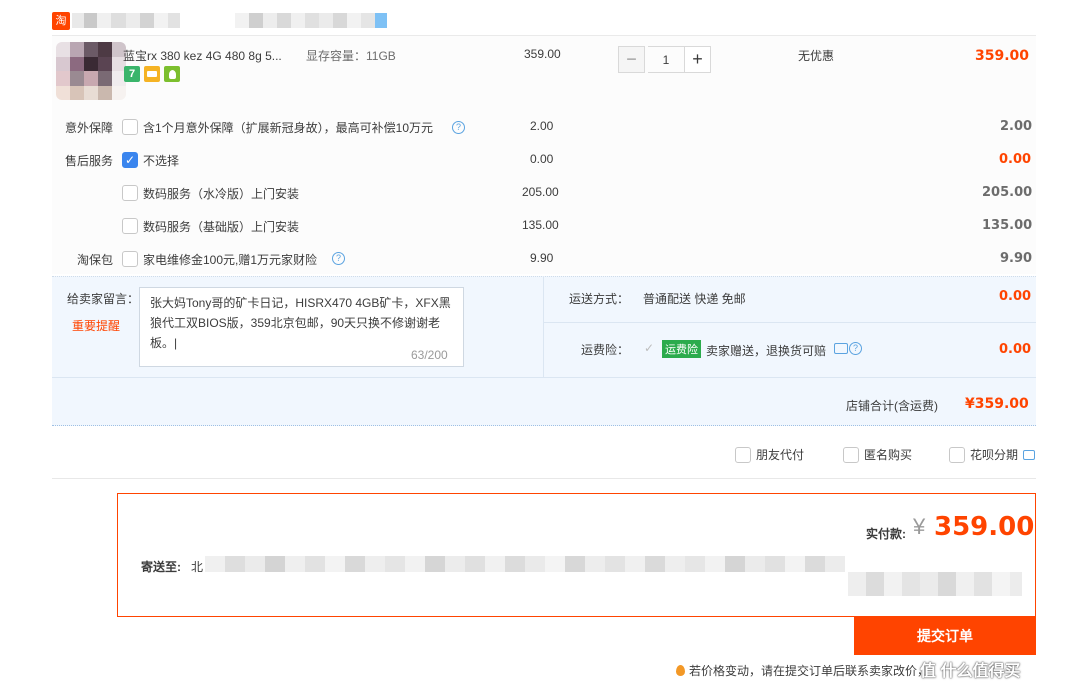  Describe the element at coordinates (161, 161) in the screenshot. I see `aftersale-none-option: 不选择` at that location.